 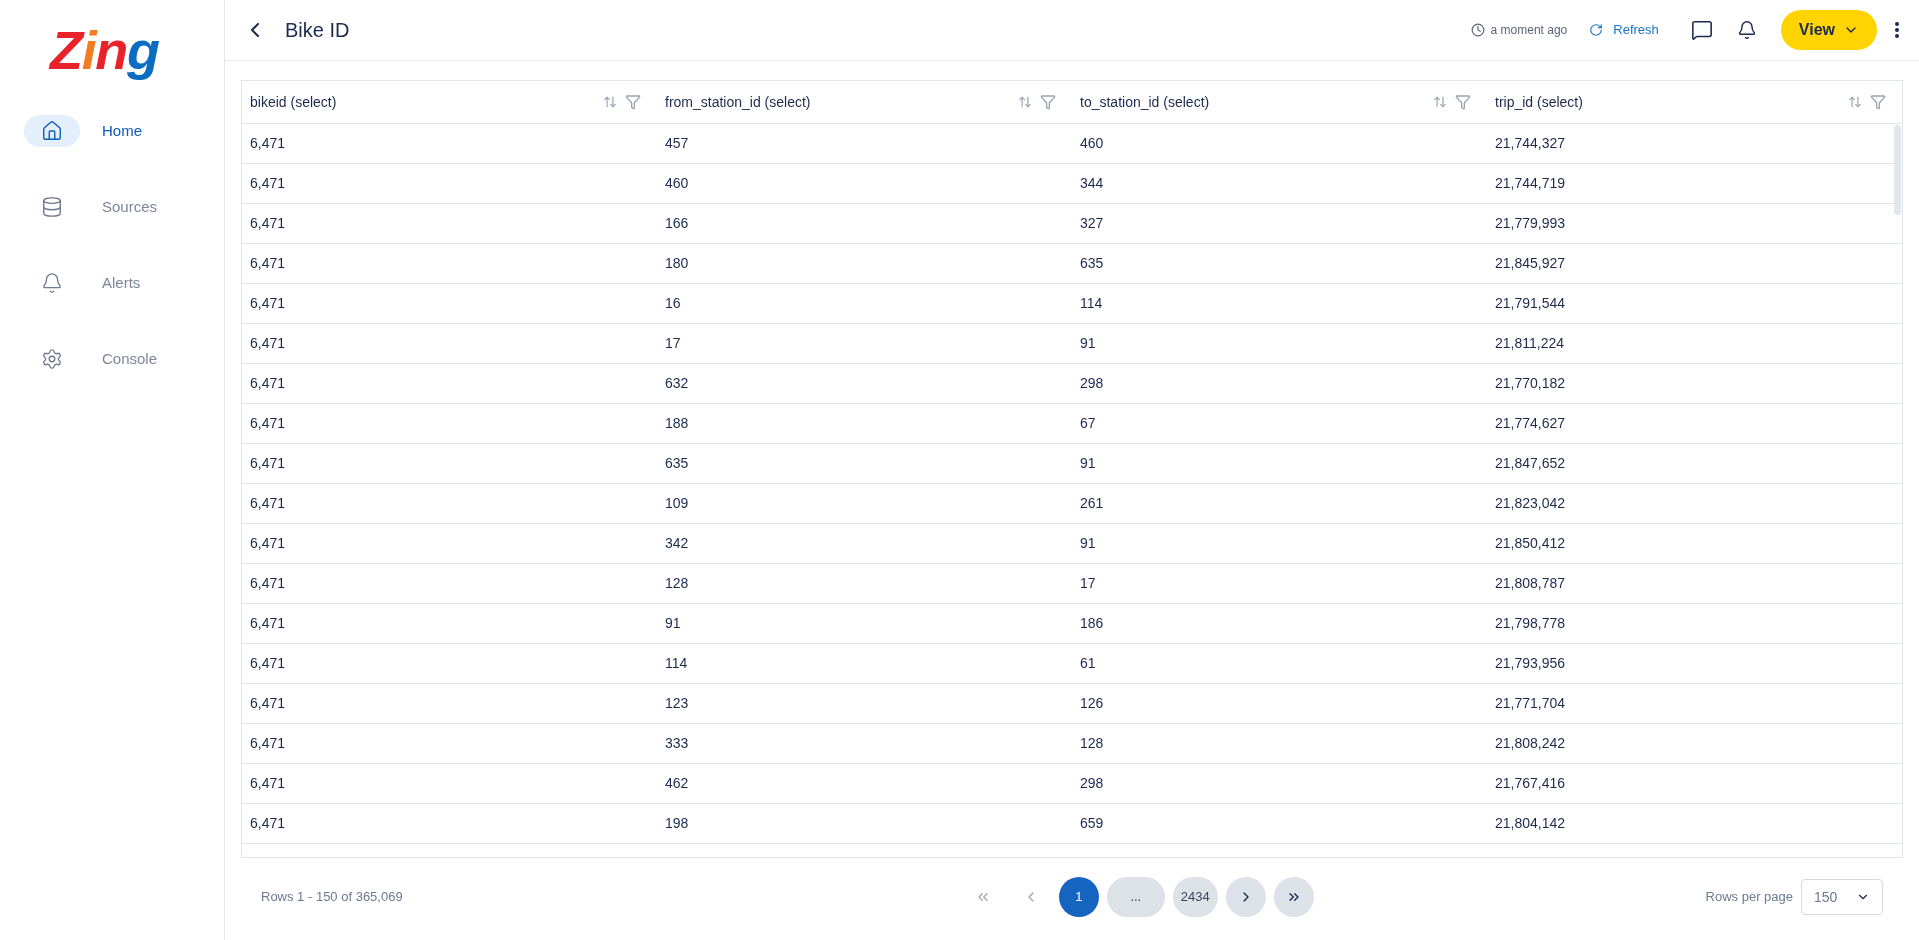 What do you see at coordinates (1530, 223) in the screenshot?
I see `table-cell-text: 21,779,993` at bounding box center [1530, 223].